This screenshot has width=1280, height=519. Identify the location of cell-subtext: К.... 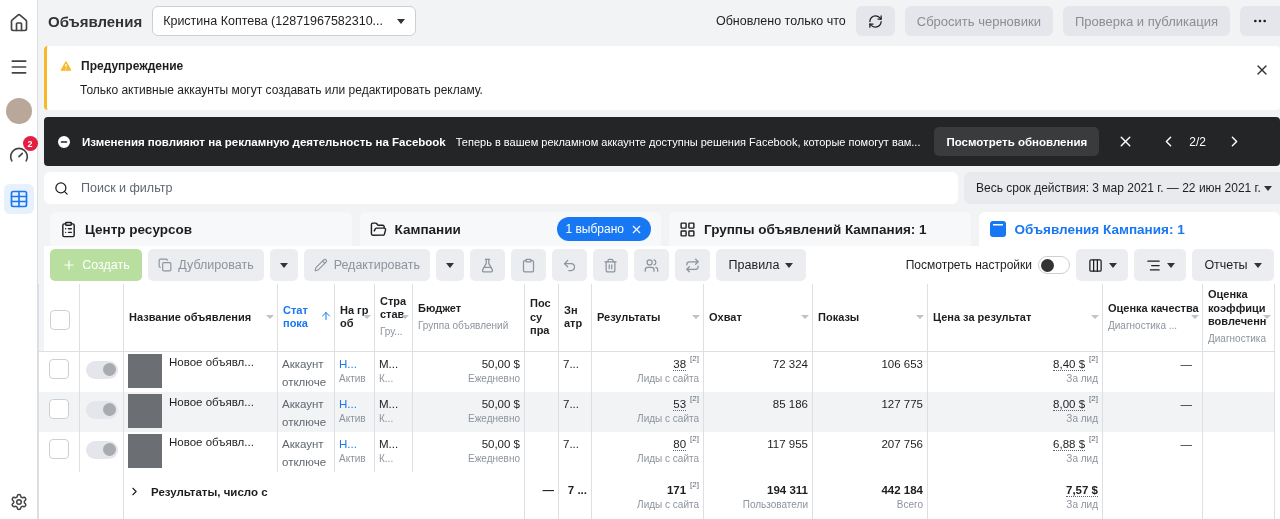
(387, 378).